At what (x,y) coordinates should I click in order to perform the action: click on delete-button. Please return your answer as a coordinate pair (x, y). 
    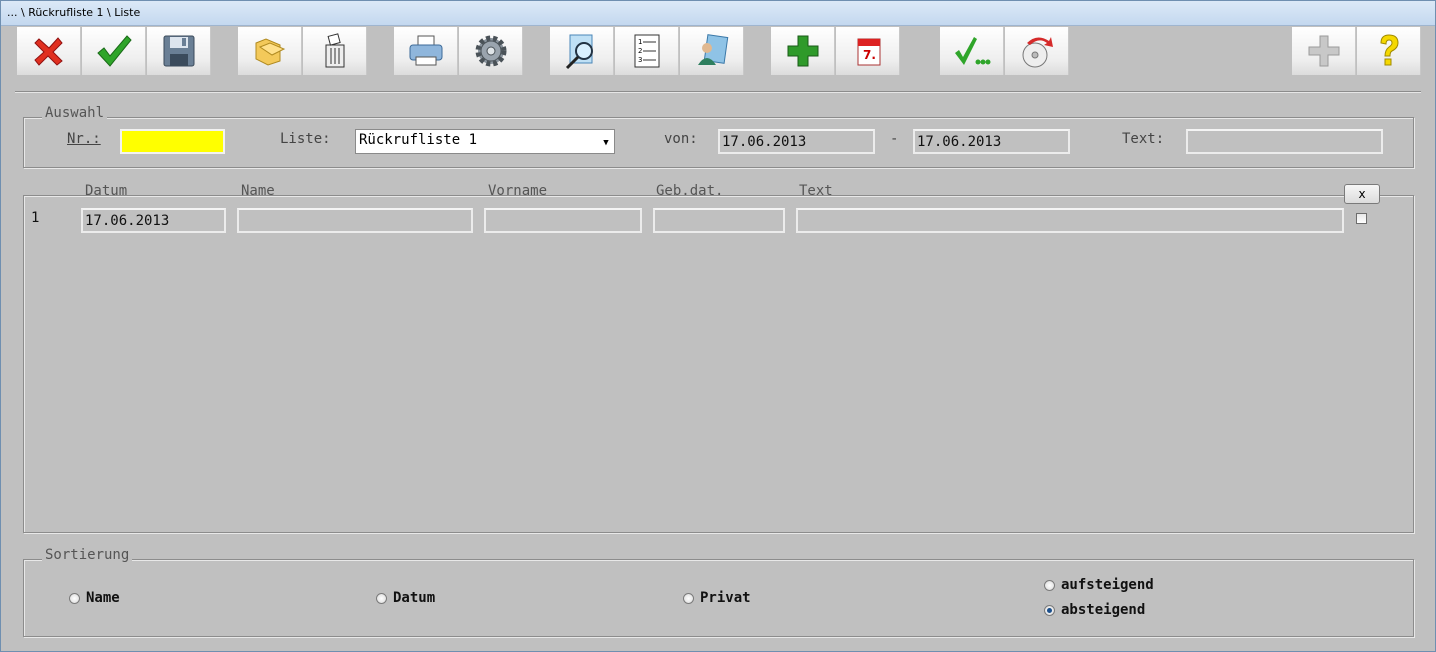
    Looking at the image, I should click on (335, 51).